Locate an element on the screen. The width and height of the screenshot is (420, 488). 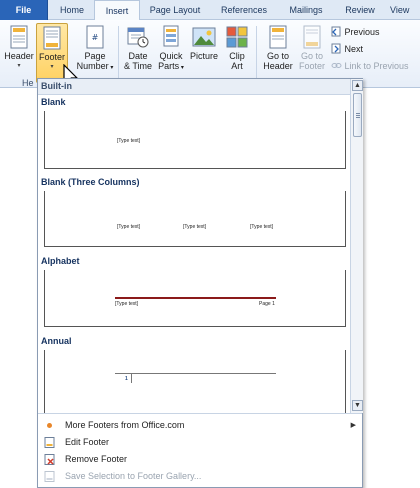
footer-preview-annual: 1 is located at coordinates (195, 381).